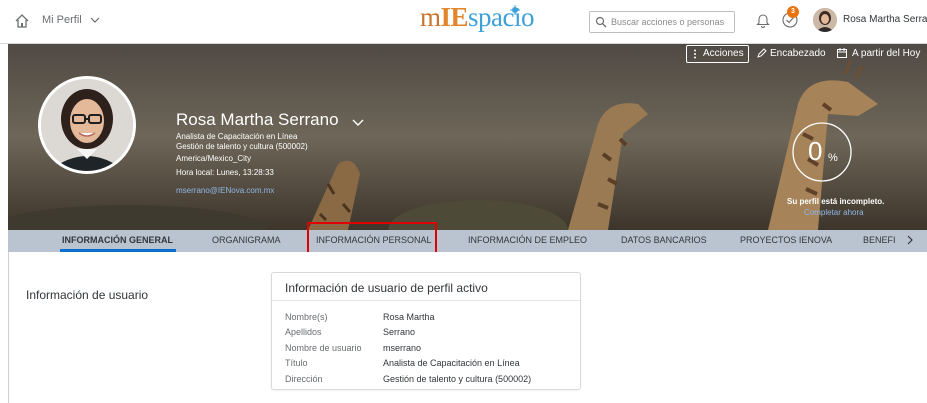 The image size is (927, 403). I want to click on profile-email-link: mserrano@IENova.com.mx, so click(225, 190).